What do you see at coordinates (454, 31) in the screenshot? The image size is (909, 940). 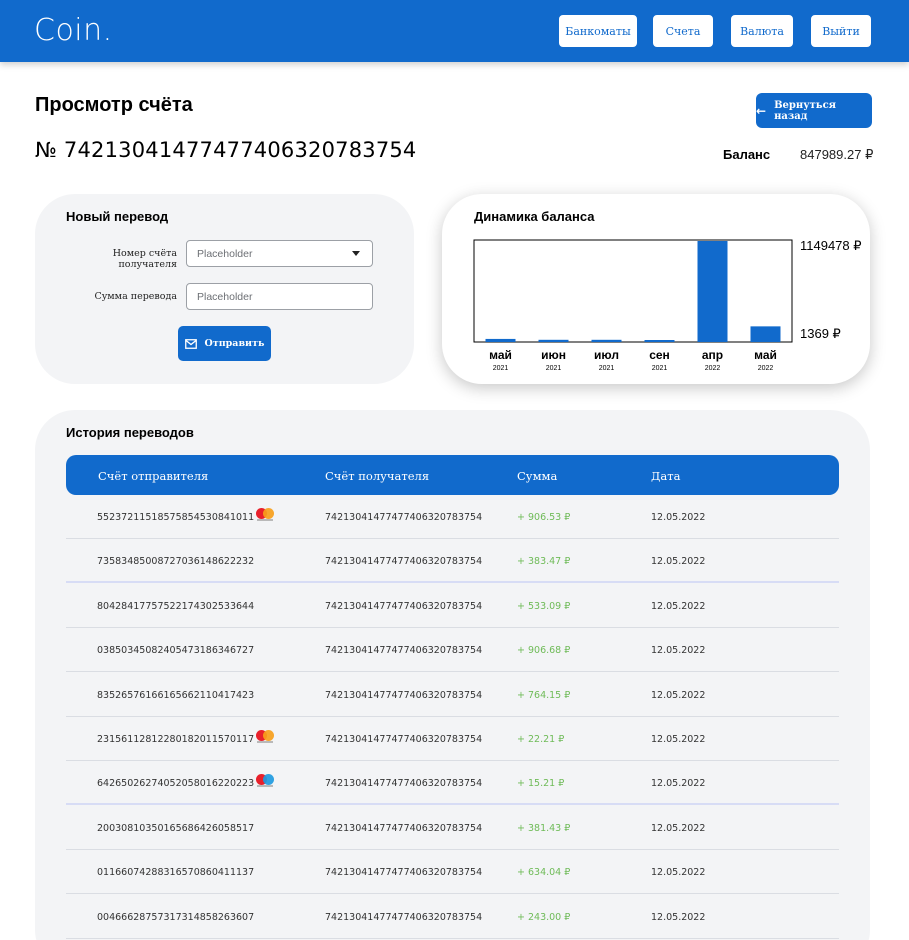 I see `app-header: Coin. Банкоматы Счета Валюта Выйти` at bounding box center [454, 31].